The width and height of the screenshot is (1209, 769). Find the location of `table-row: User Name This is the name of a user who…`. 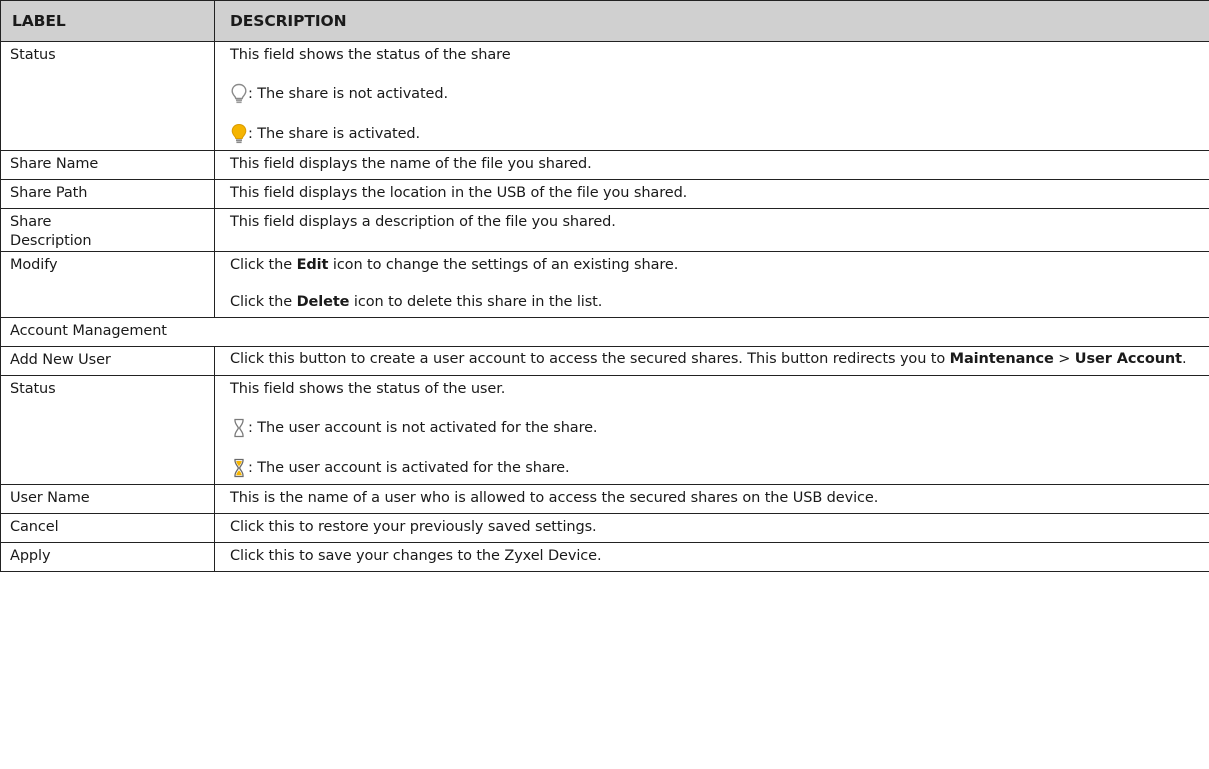

table-row: User Name This is the name of a user who… is located at coordinates (604, 499).